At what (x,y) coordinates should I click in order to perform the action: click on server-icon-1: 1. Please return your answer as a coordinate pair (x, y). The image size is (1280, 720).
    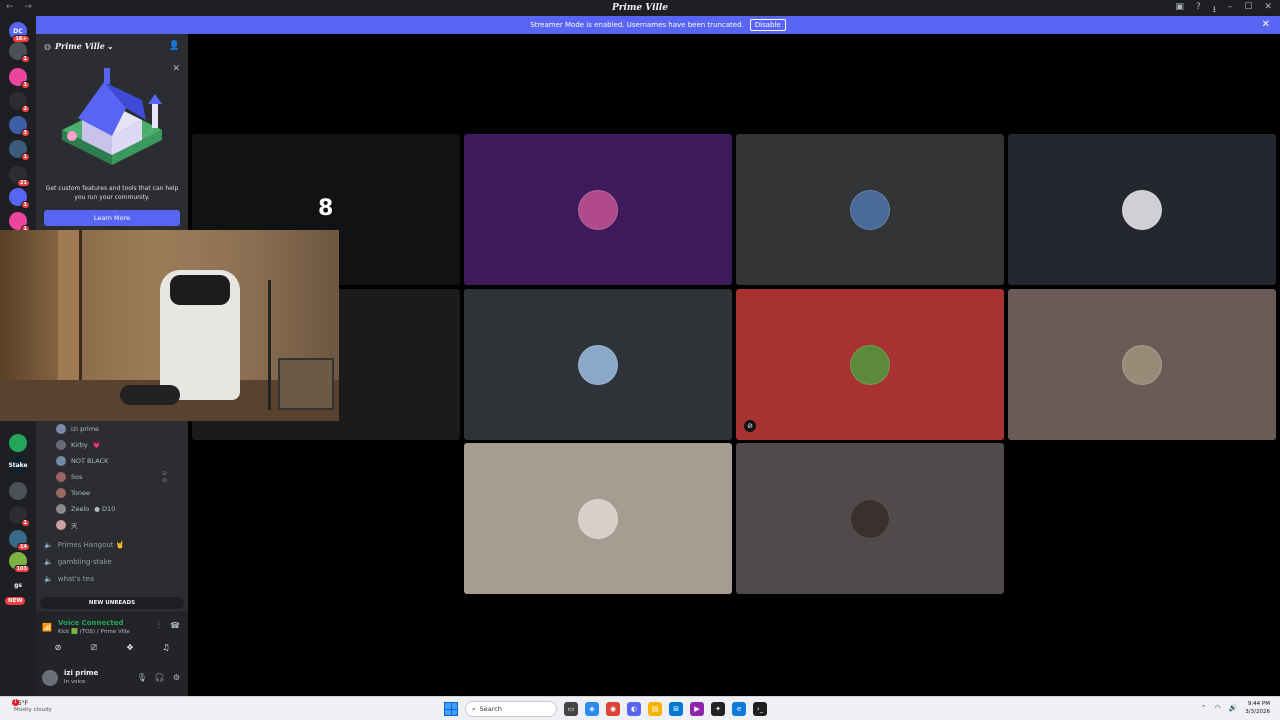
    Looking at the image, I should click on (19, 52).